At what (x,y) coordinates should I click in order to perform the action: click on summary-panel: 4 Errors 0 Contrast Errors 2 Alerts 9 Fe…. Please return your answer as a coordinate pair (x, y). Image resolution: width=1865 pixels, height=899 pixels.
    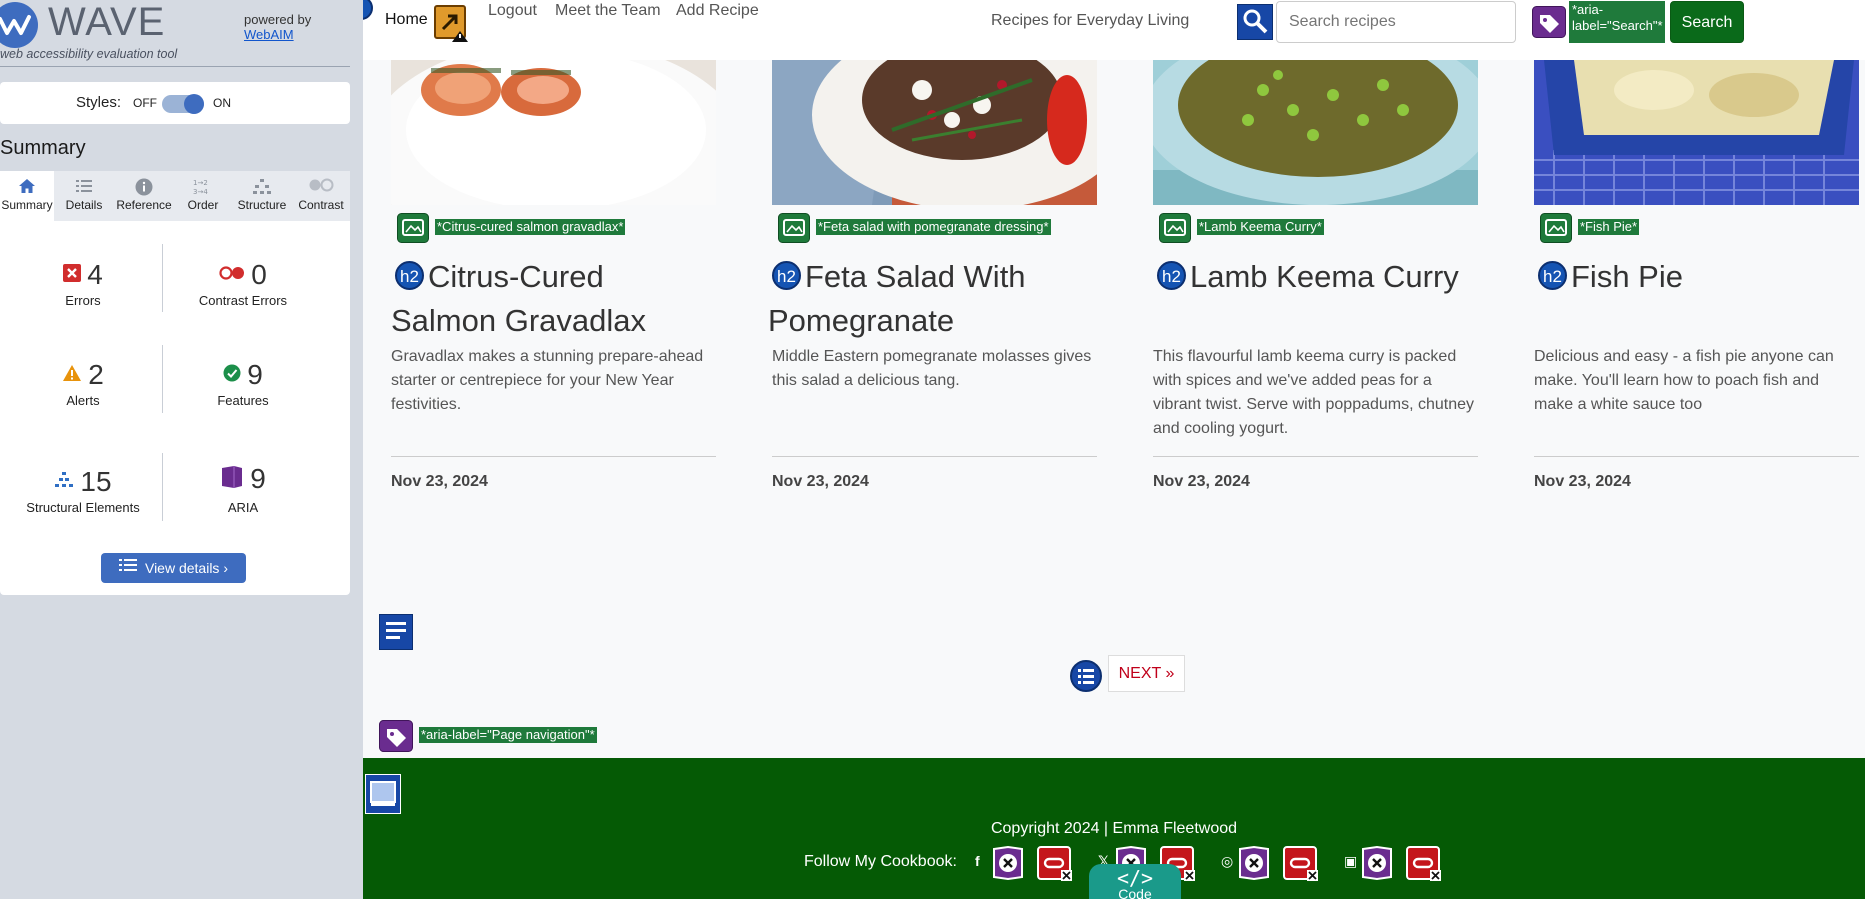
    Looking at the image, I should click on (175, 408).